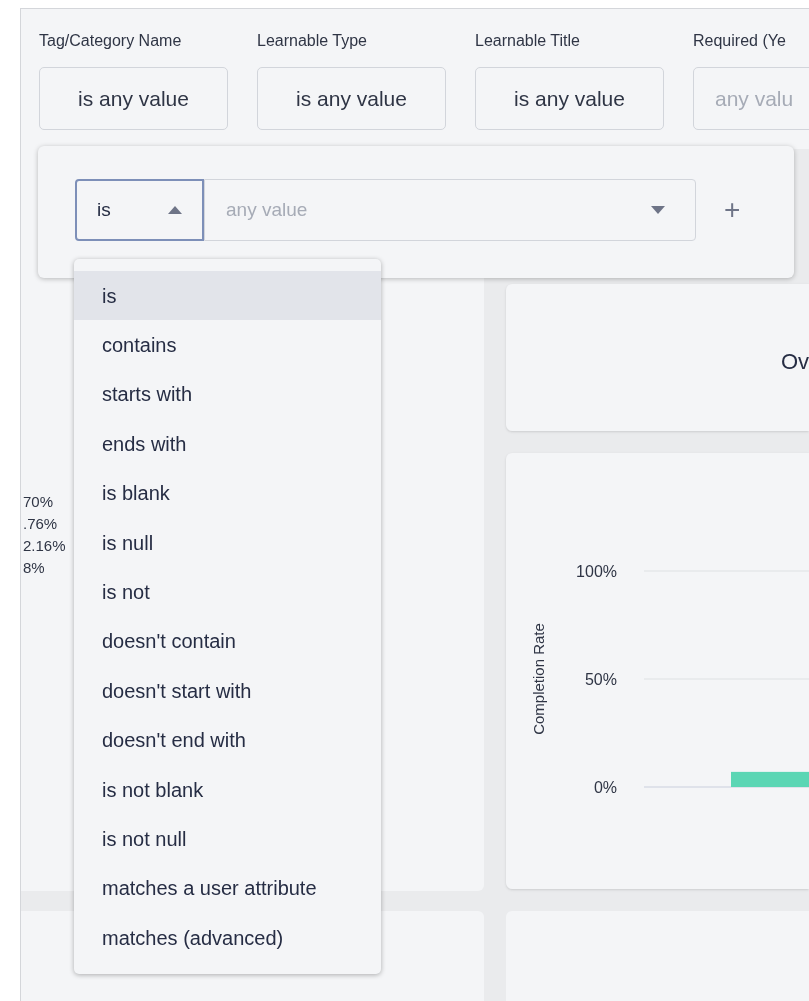  I want to click on tile-title: Ov, so click(794, 362).